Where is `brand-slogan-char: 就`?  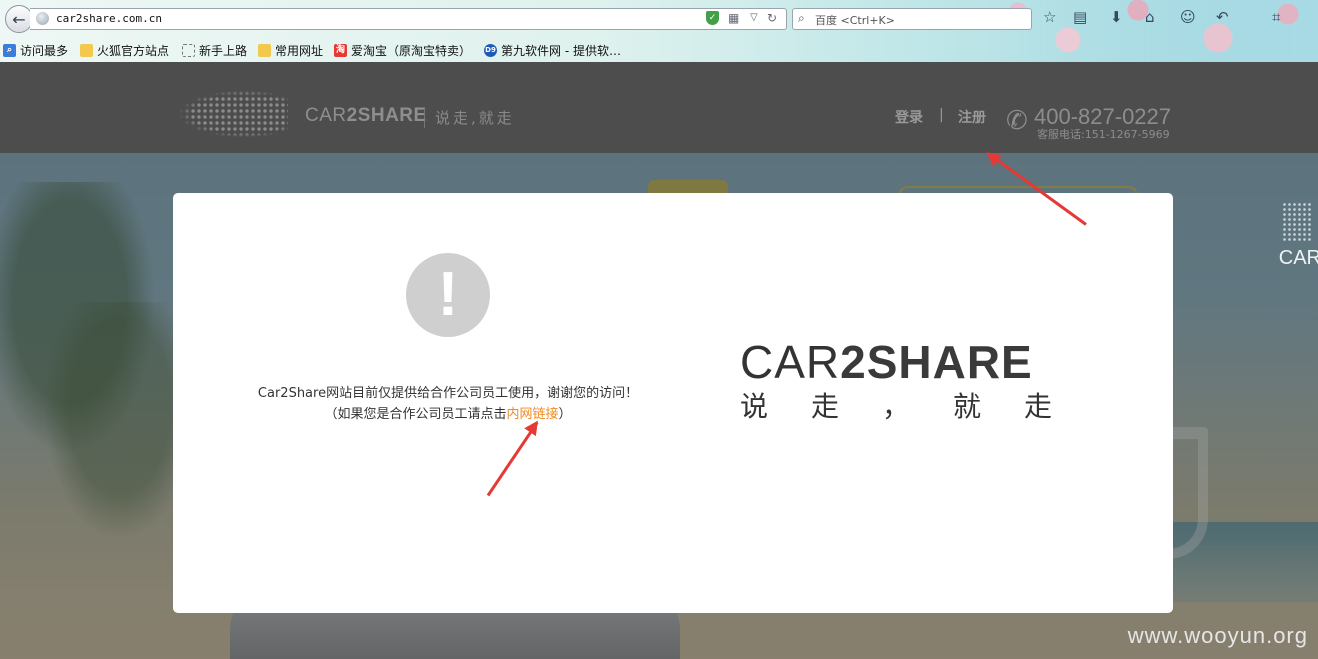
brand-slogan-char: 就 is located at coordinates (966, 406).